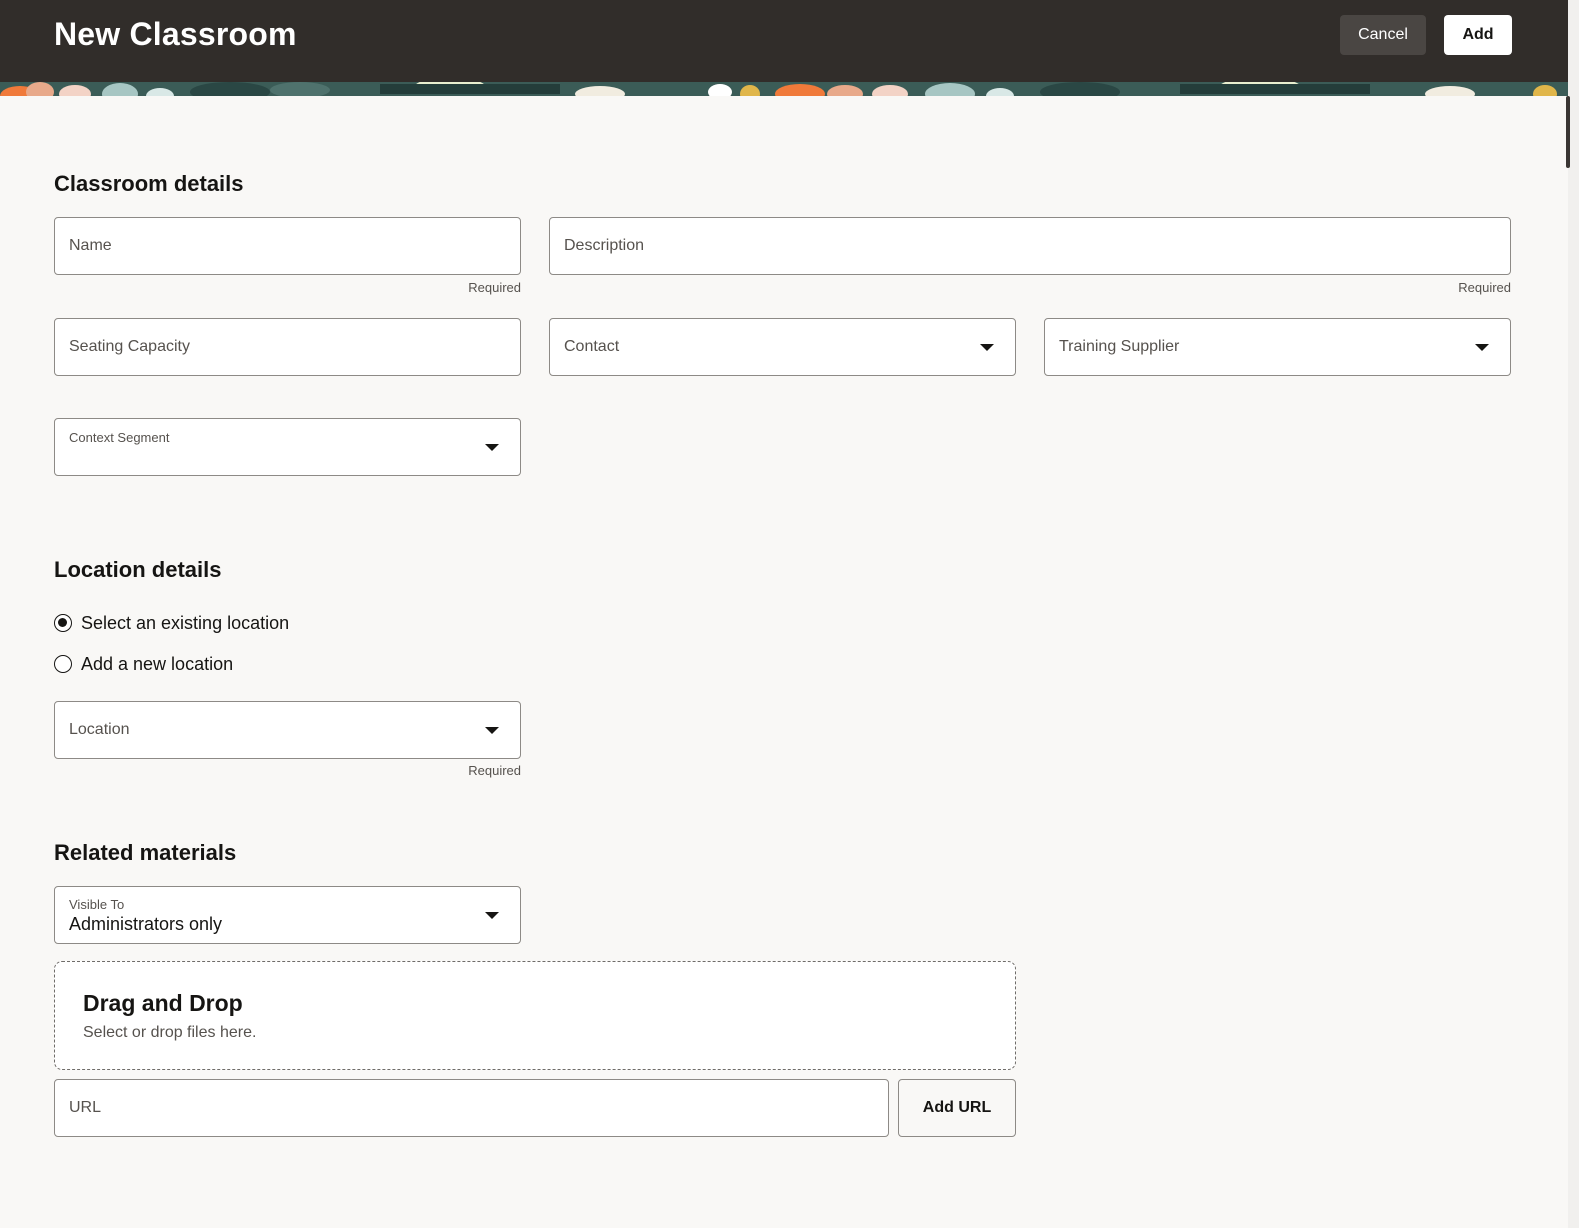  Describe the element at coordinates (494, 287) in the screenshot. I see `name-required-helper: Required` at that location.